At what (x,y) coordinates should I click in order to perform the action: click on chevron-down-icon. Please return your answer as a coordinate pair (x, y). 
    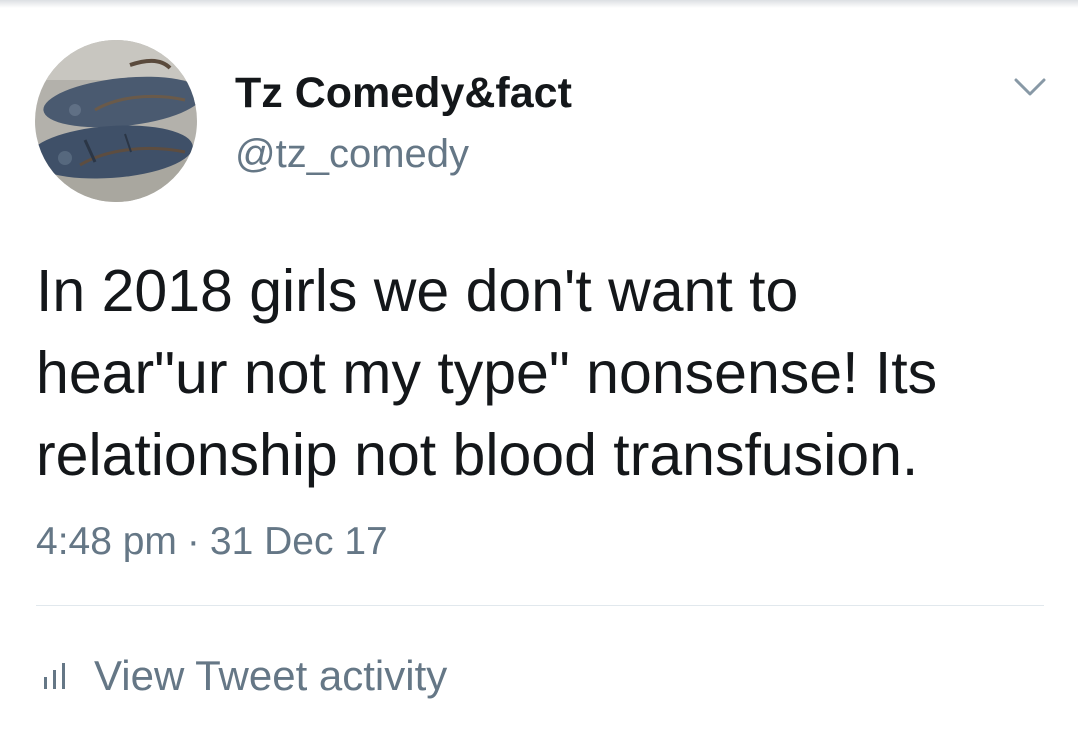
    Looking at the image, I should click on (1030, 87).